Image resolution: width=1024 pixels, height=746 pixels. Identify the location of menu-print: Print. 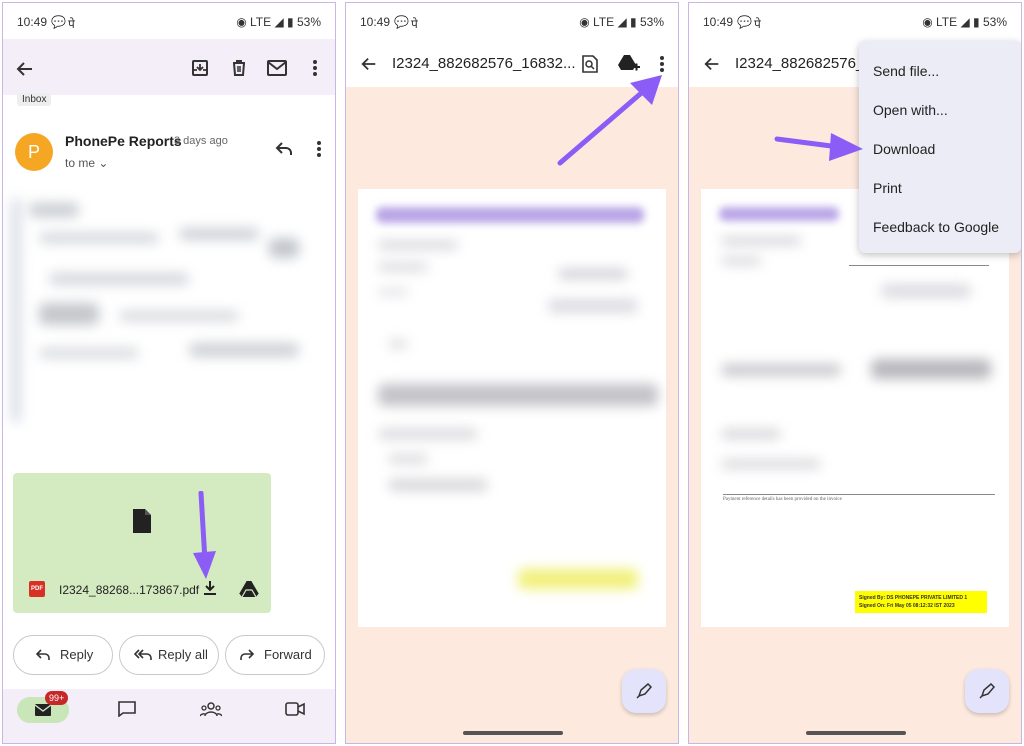
(887, 188).